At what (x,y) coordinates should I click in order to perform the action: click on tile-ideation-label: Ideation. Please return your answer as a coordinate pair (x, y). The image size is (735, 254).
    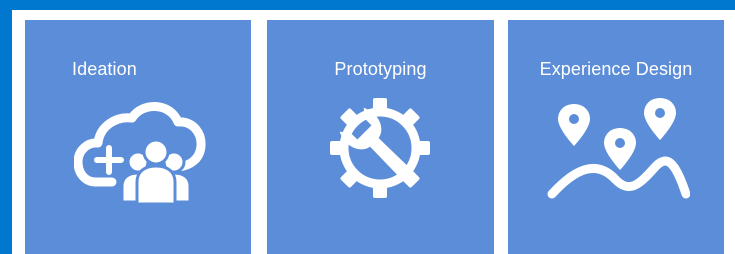
    Looking at the image, I should click on (104, 69).